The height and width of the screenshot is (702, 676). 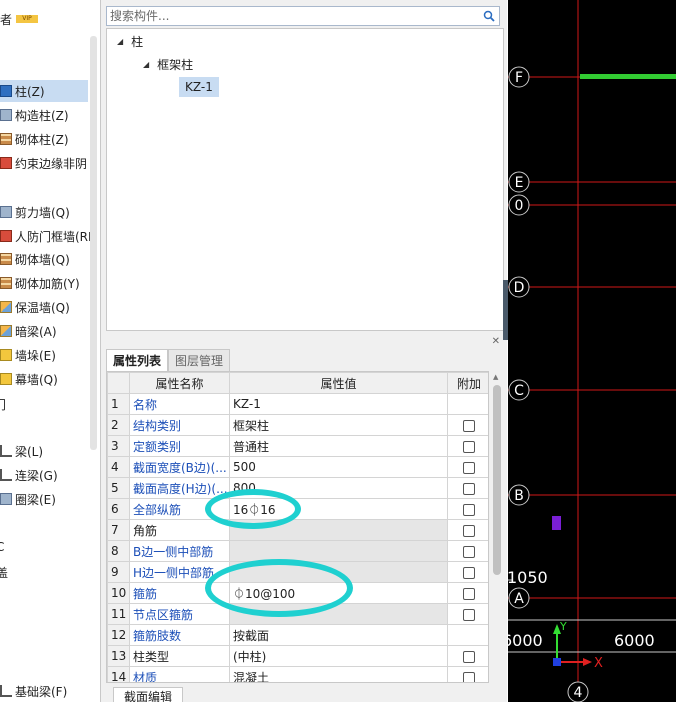 I want to click on nav-item-ring-beam: 圈梁(E), so click(x=44, y=499).